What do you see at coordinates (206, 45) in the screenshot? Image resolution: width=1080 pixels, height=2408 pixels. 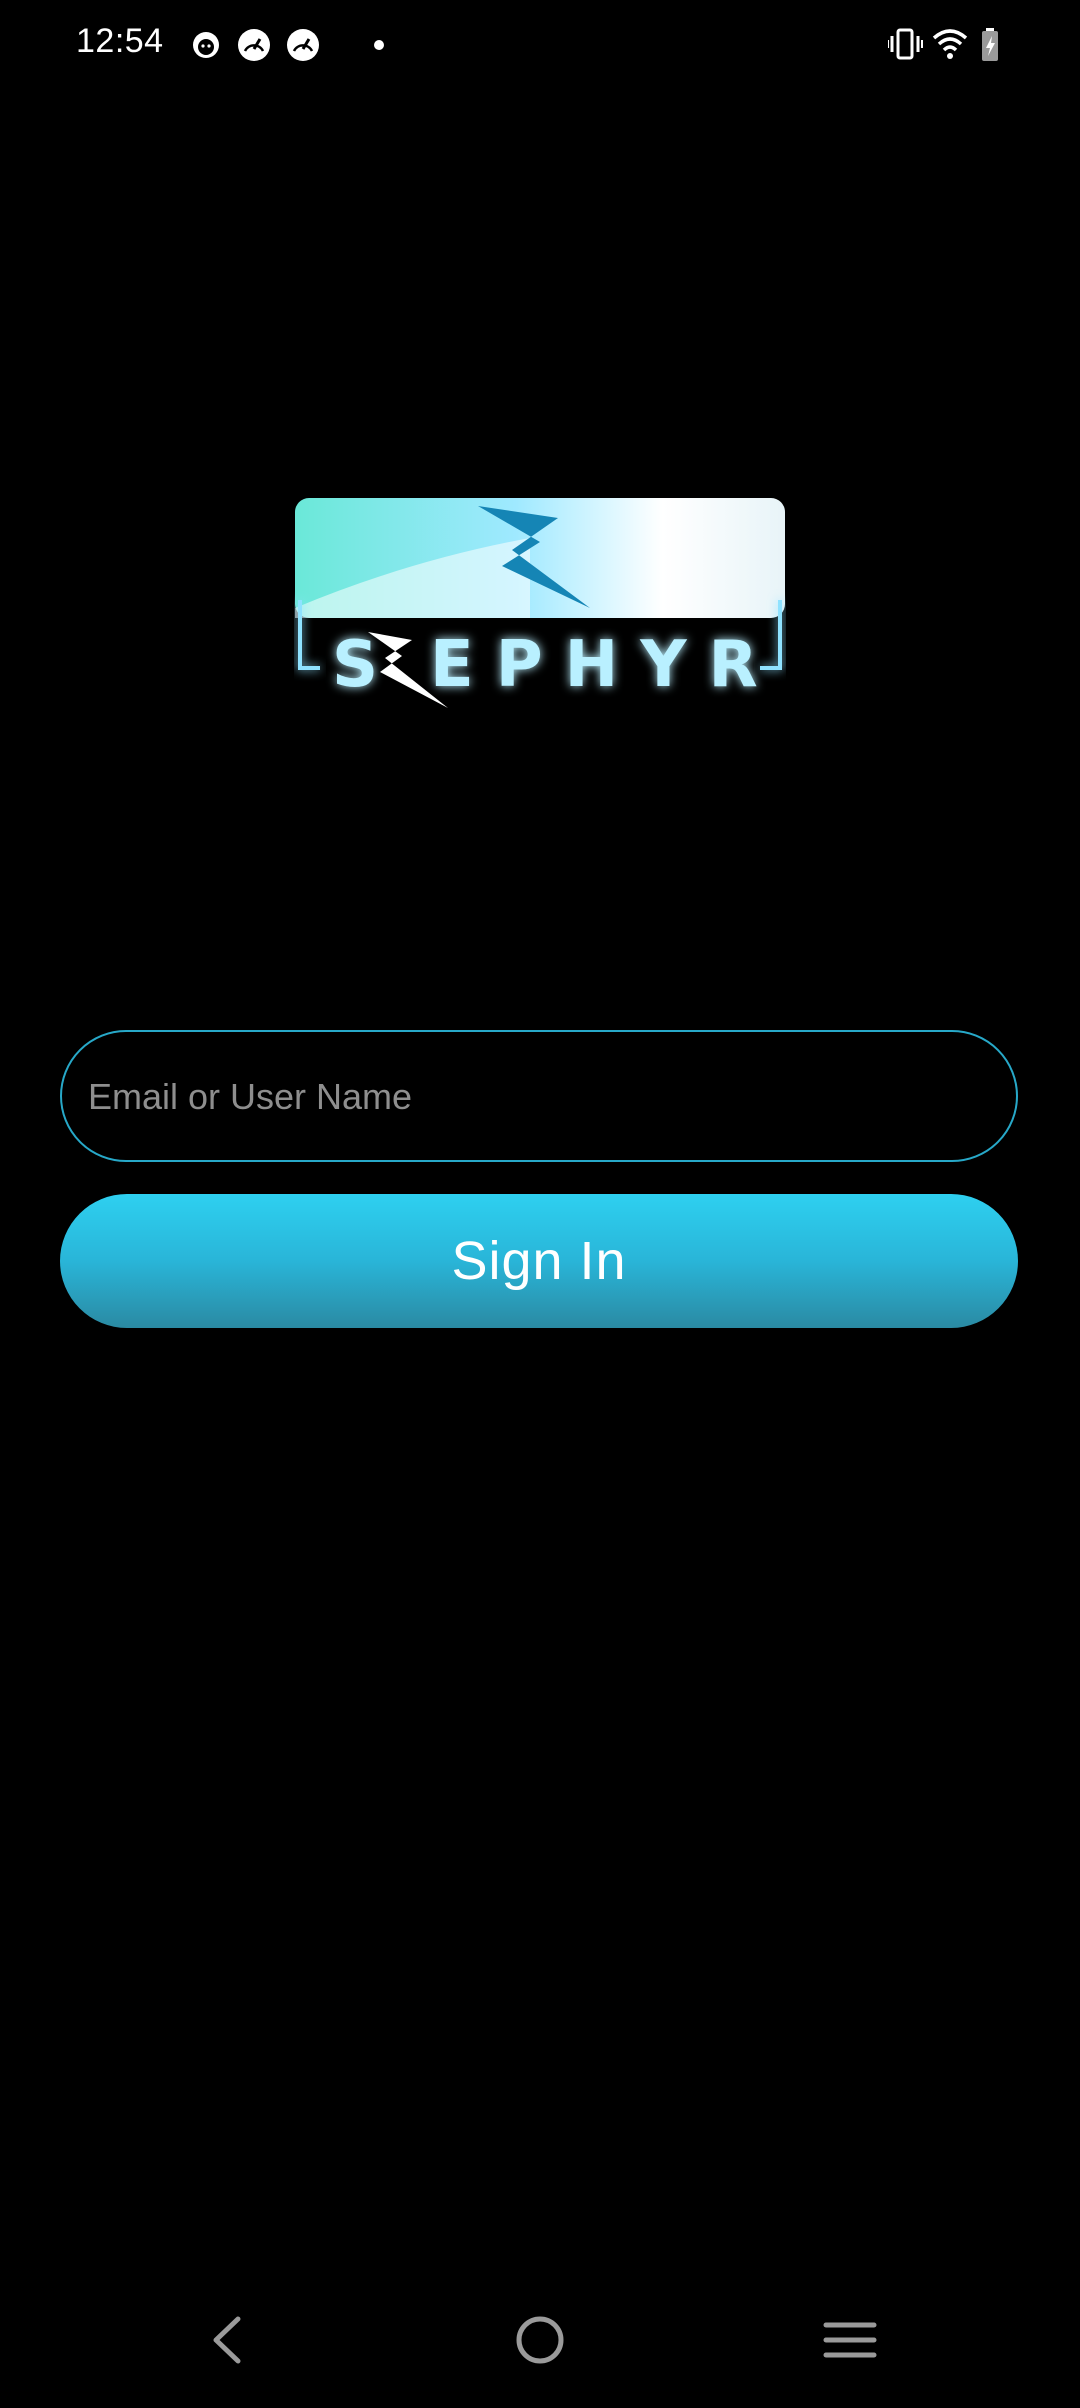 I see `cat-face-icon` at bounding box center [206, 45].